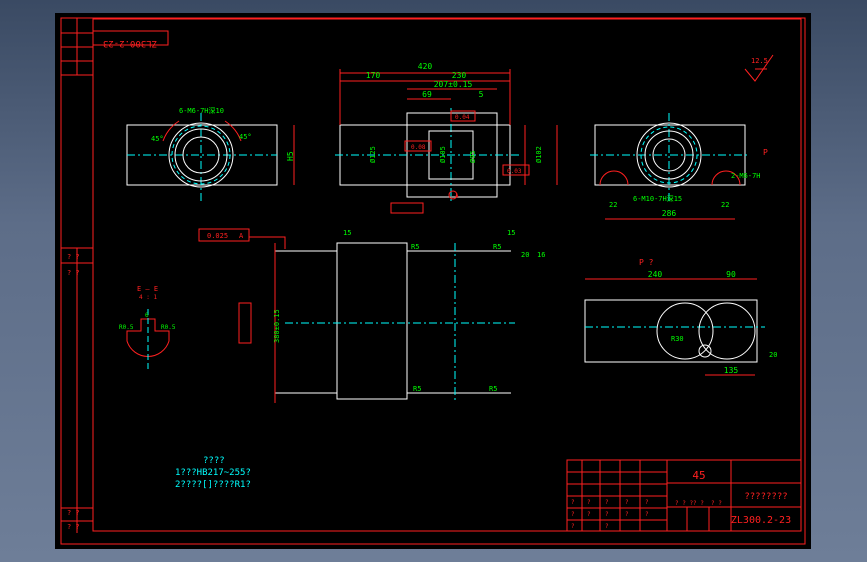  Describe the element at coordinates (457, 196) in the screenshot. I see `datum-label: A` at that location.